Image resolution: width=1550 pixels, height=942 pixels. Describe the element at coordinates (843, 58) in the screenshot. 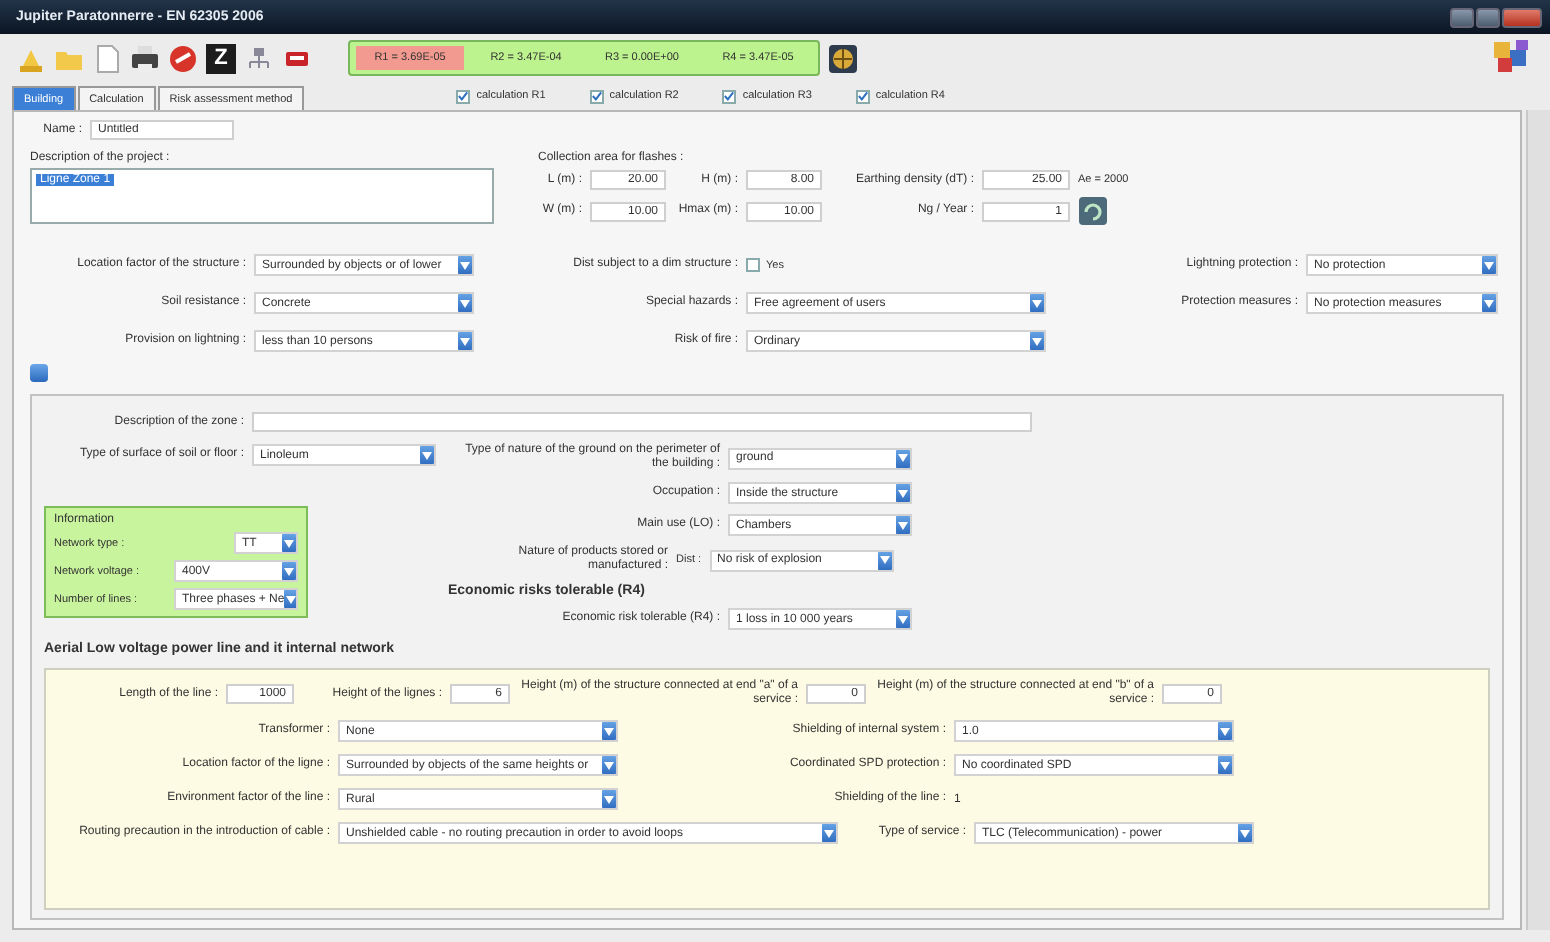

I see `globe-icon` at that location.